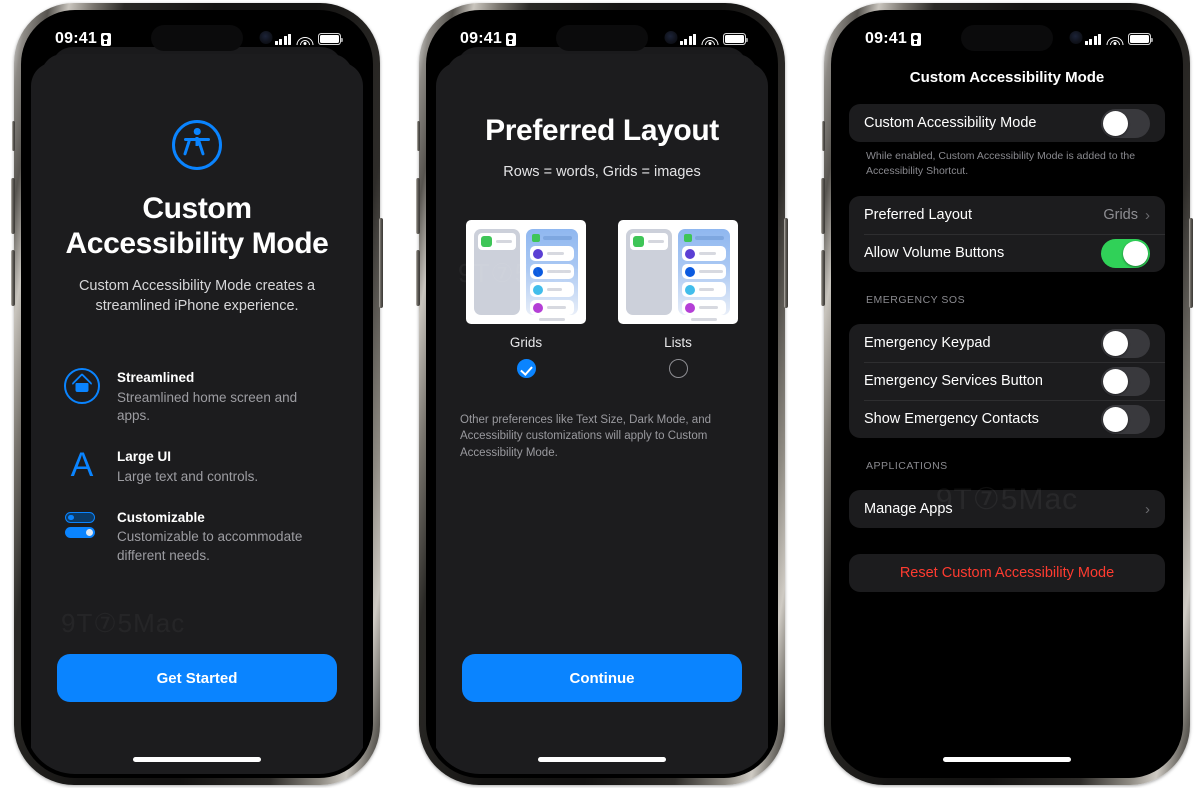 The image size is (1200, 788). Describe the element at coordinates (82, 386) in the screenshot. I see `home-circle-icon` at that location.